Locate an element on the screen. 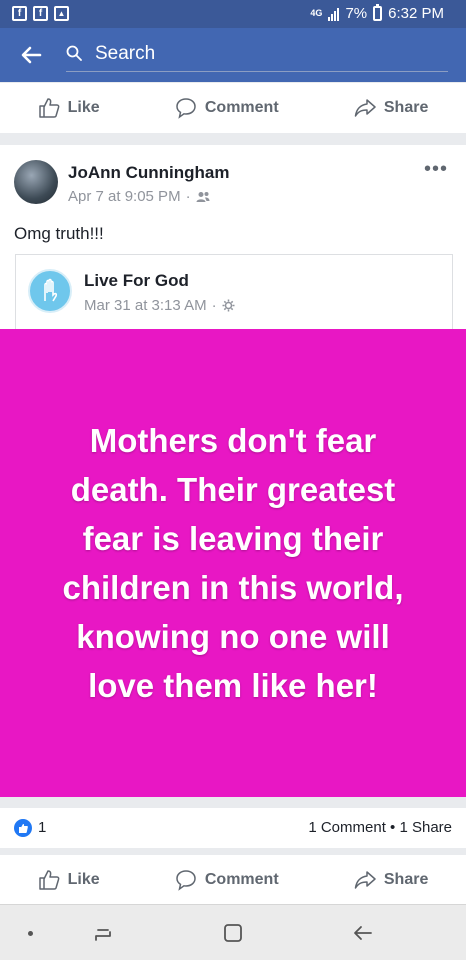 The image size is (466, 960). search-header: Search is located at coordinates (233, 55).